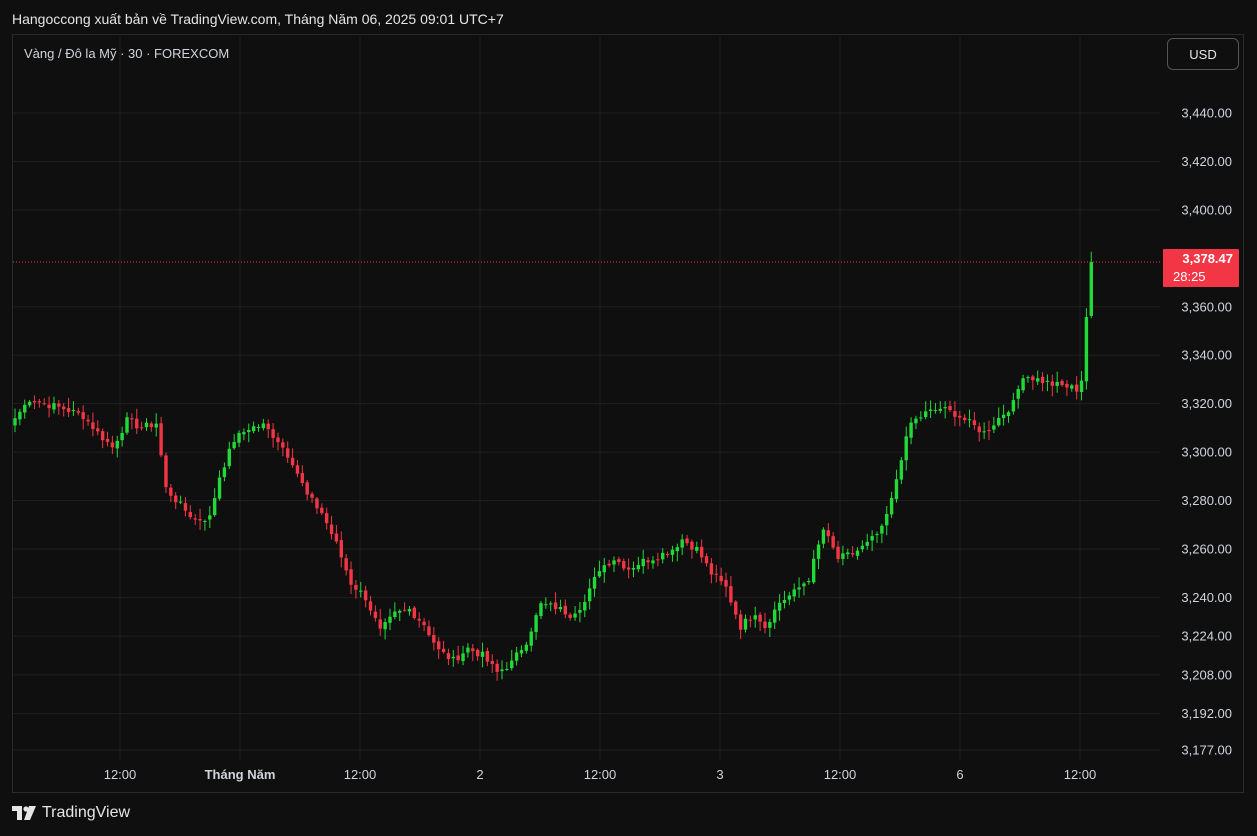 Image resolution: width=1257 pixels, height=836 pixels. I want to click on y-tick-label: 3,360.00, so click(1206, 306).